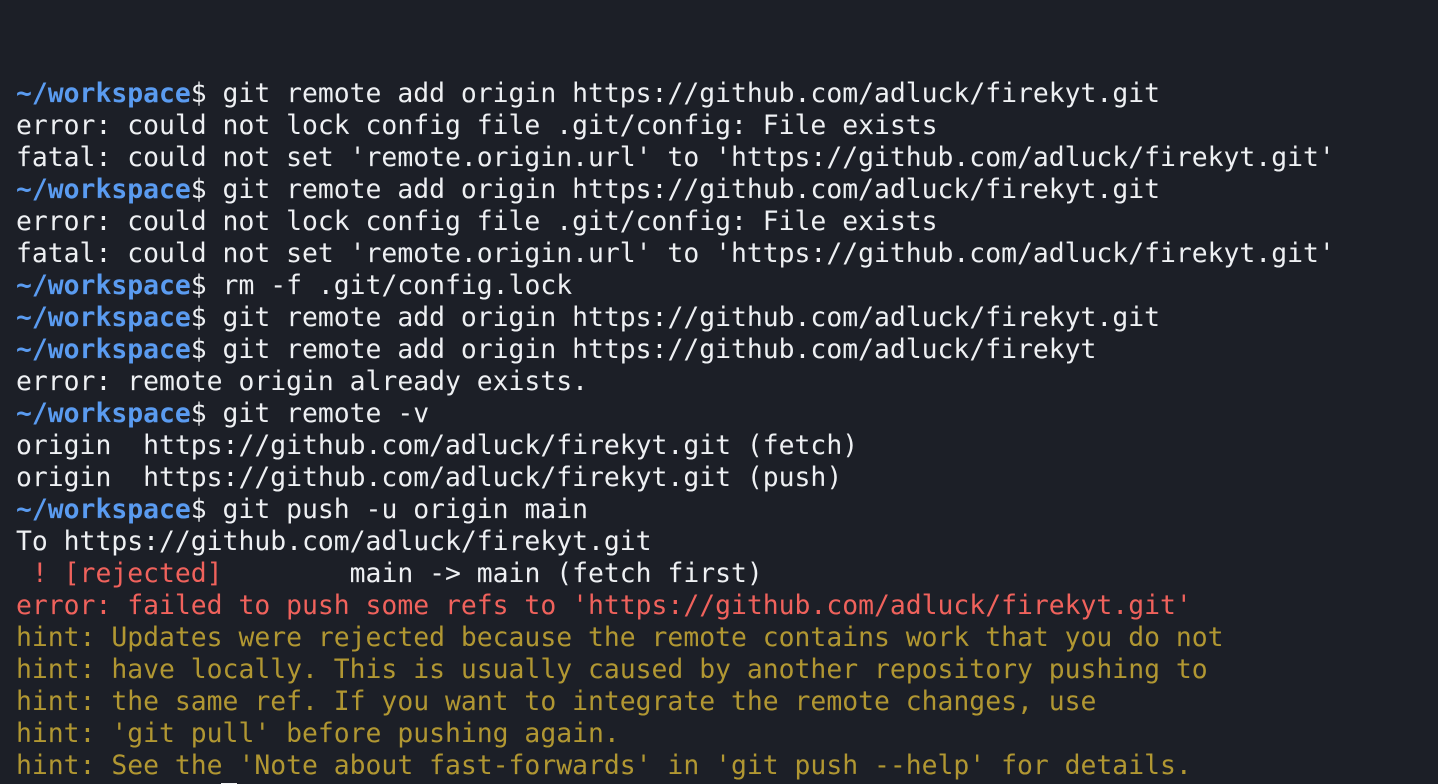 The width and height of the screenshot is (1438, 784). I want to click on rejected-detail: main -> main (fetch first), so click(492, 573).